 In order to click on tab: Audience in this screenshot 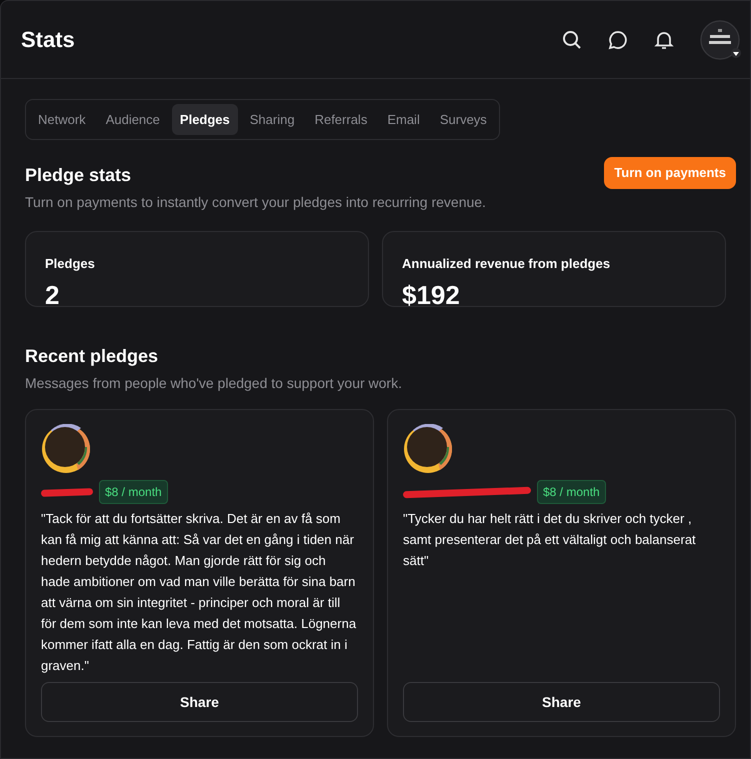, I will do `click(133, 119)`.